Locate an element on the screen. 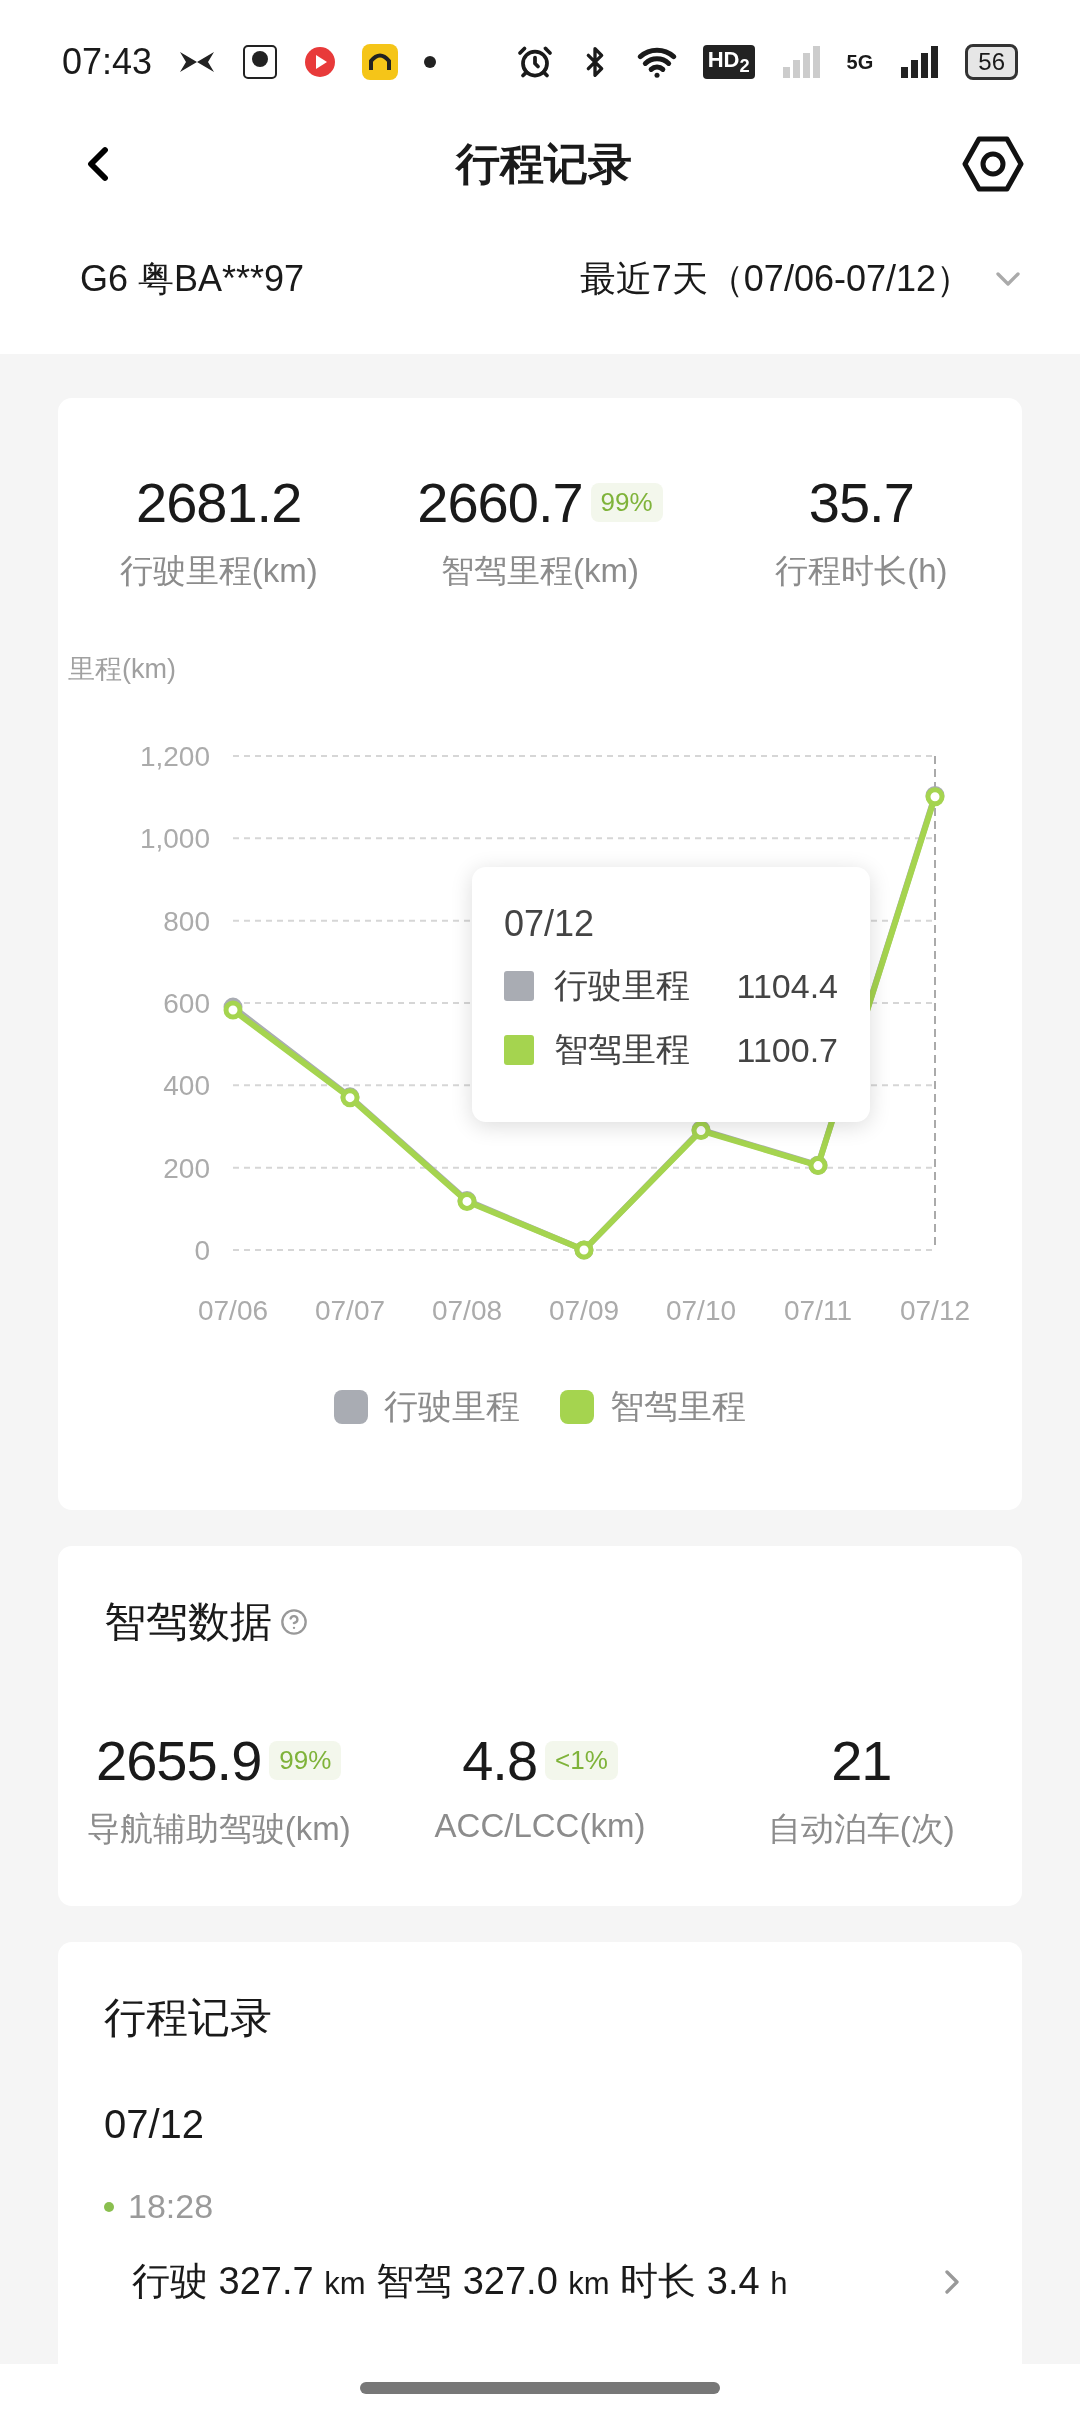 The height and width of the screenshot is (2412, 1080). stat-label: 智驾里程(km) is located at coordinates (540, 571).